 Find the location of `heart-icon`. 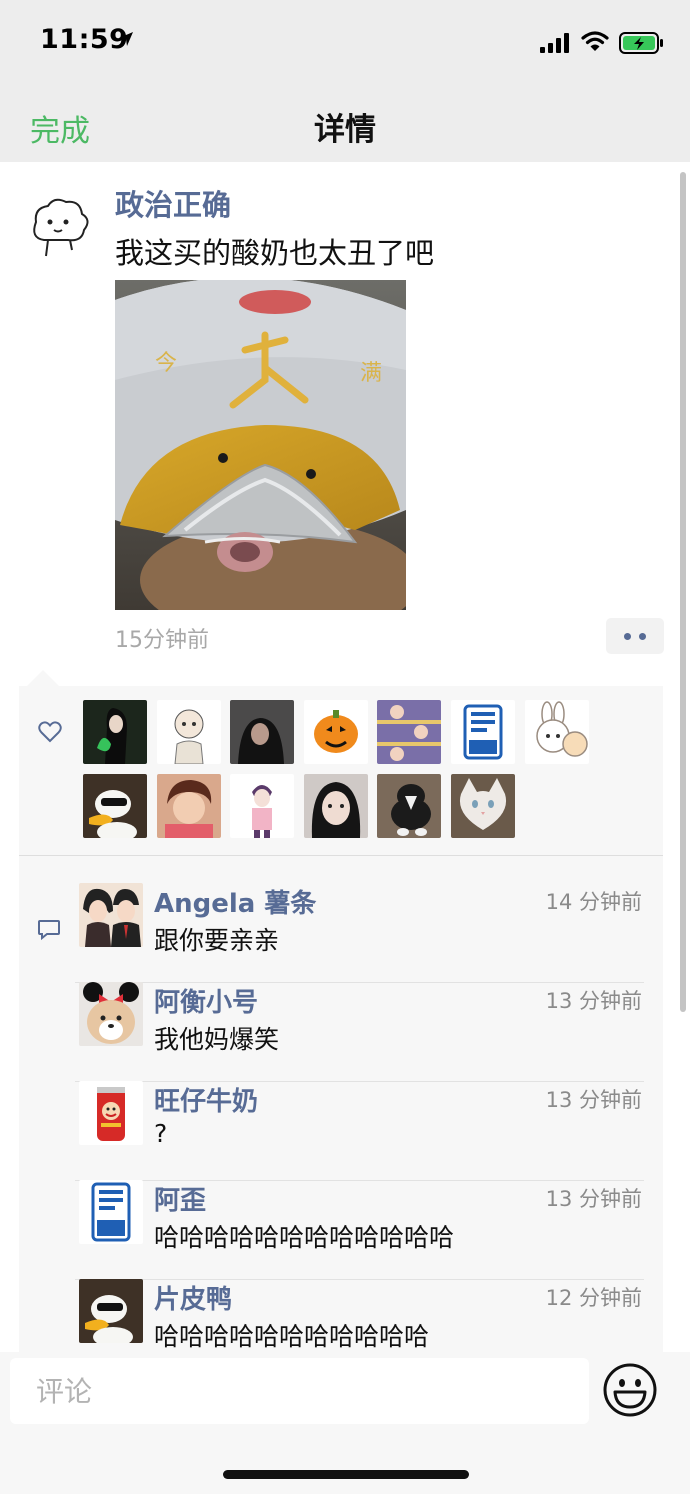

heart-icon is located at coordinates (50, 732).